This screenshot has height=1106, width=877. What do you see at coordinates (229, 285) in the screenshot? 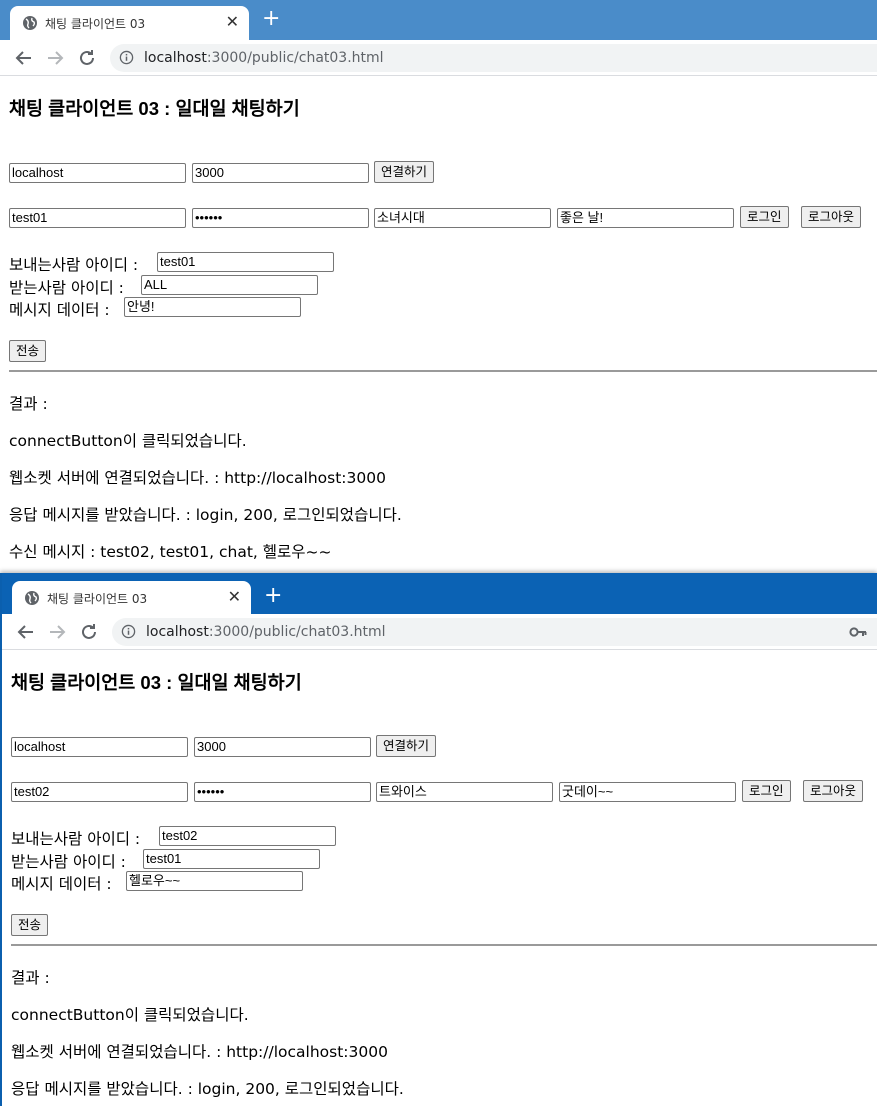
I see `recipient-input: ALL` at bounding box center [229, 285].